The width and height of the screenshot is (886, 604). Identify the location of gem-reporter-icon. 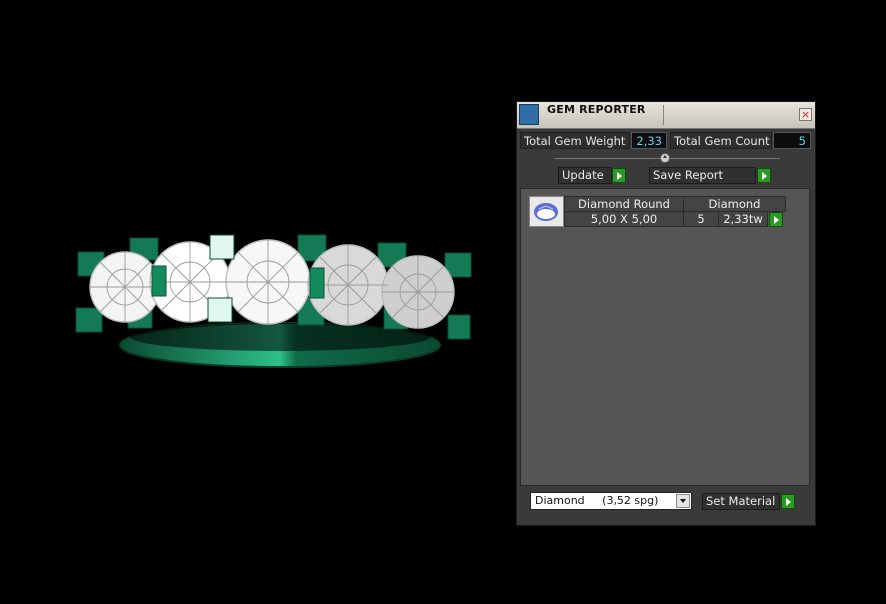
(529, 114).